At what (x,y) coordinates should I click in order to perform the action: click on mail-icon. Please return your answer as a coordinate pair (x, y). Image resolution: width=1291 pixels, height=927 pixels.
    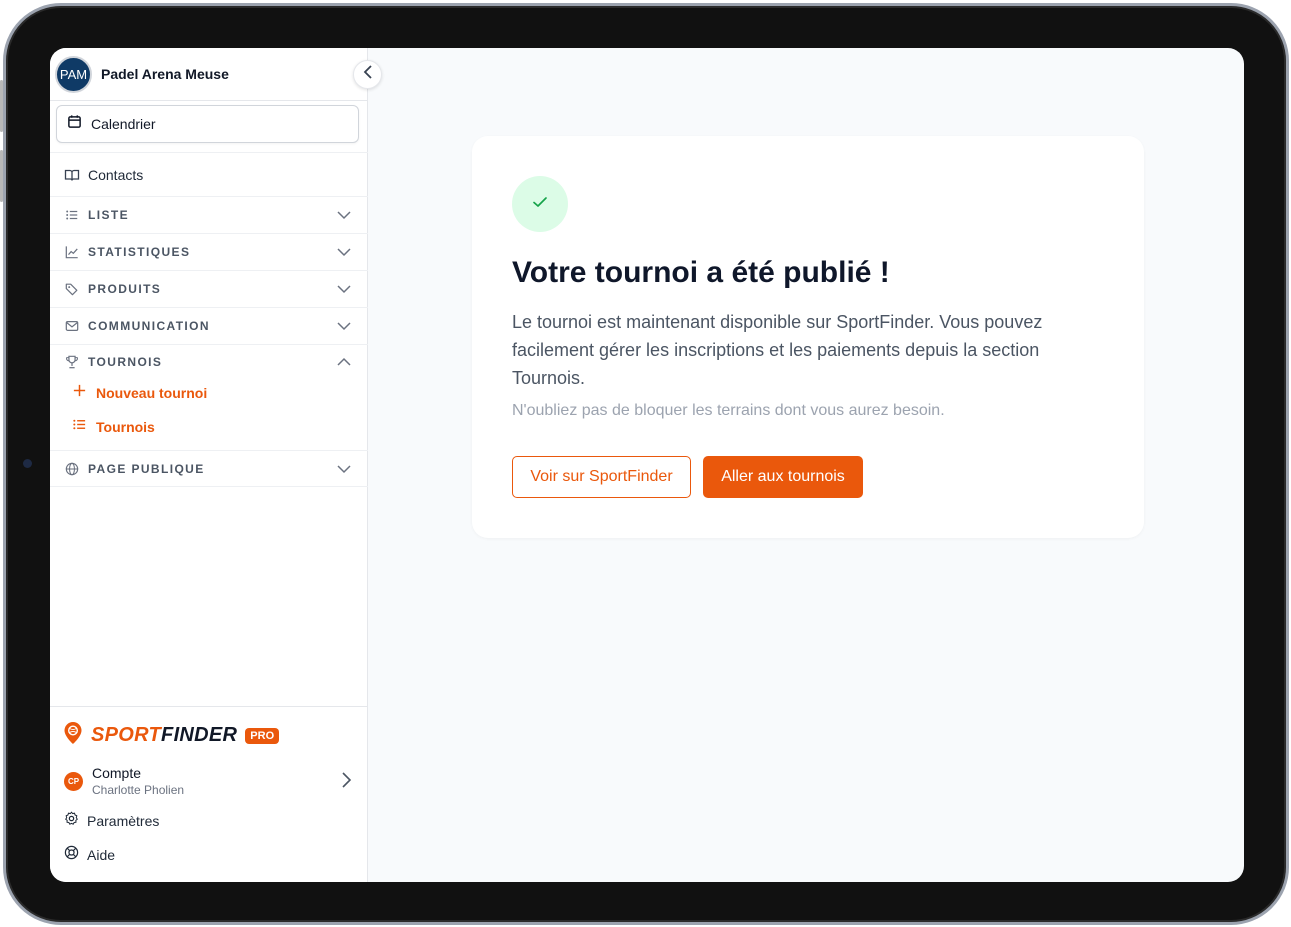
    Looking at the image, I should click on (72, 326).